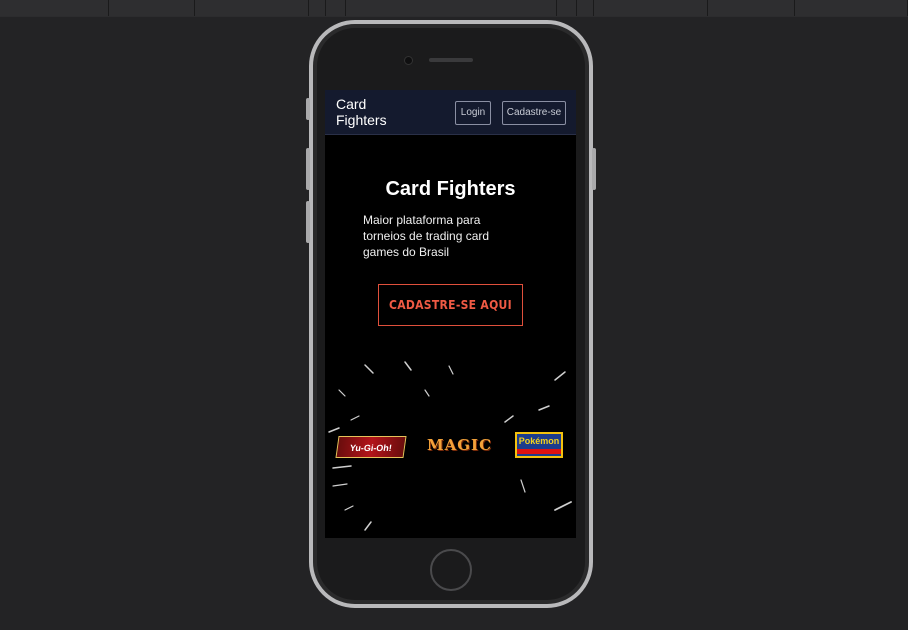 This screenshot has height=630, width=908. Describe the element at coordinates (594, 169) in the screenshot. I see `power-button` at that location.